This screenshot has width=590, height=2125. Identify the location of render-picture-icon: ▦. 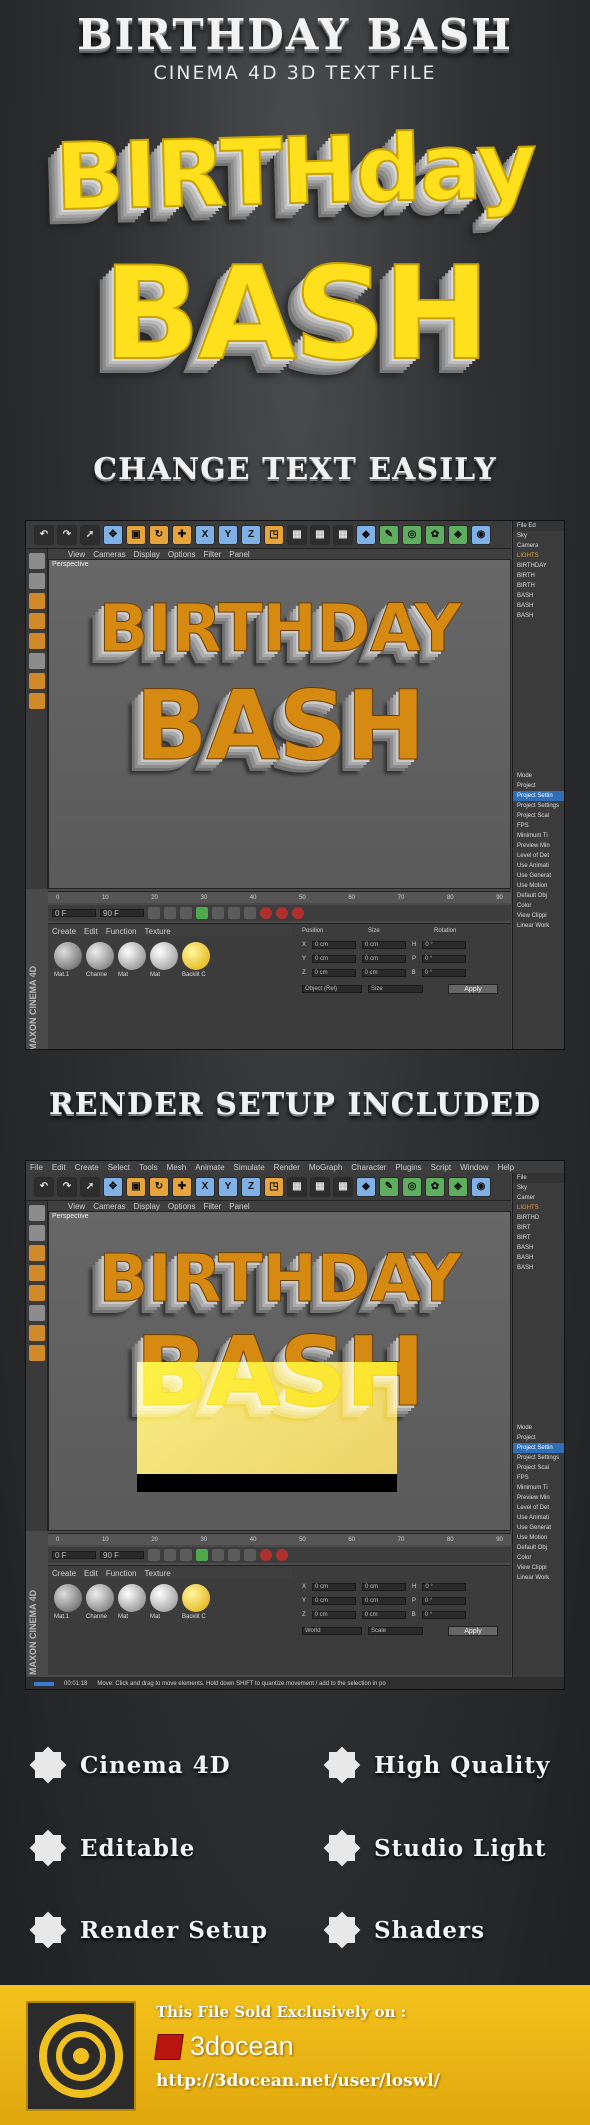
(320, 1186).